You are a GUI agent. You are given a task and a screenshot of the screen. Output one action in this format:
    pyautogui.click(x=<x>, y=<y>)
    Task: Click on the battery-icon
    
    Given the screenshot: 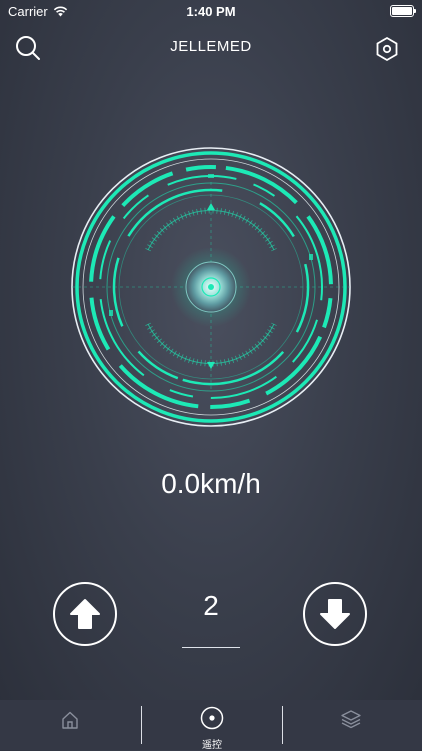 What is the action you would take?
    pyautogui.click(x=403, y=11)
    